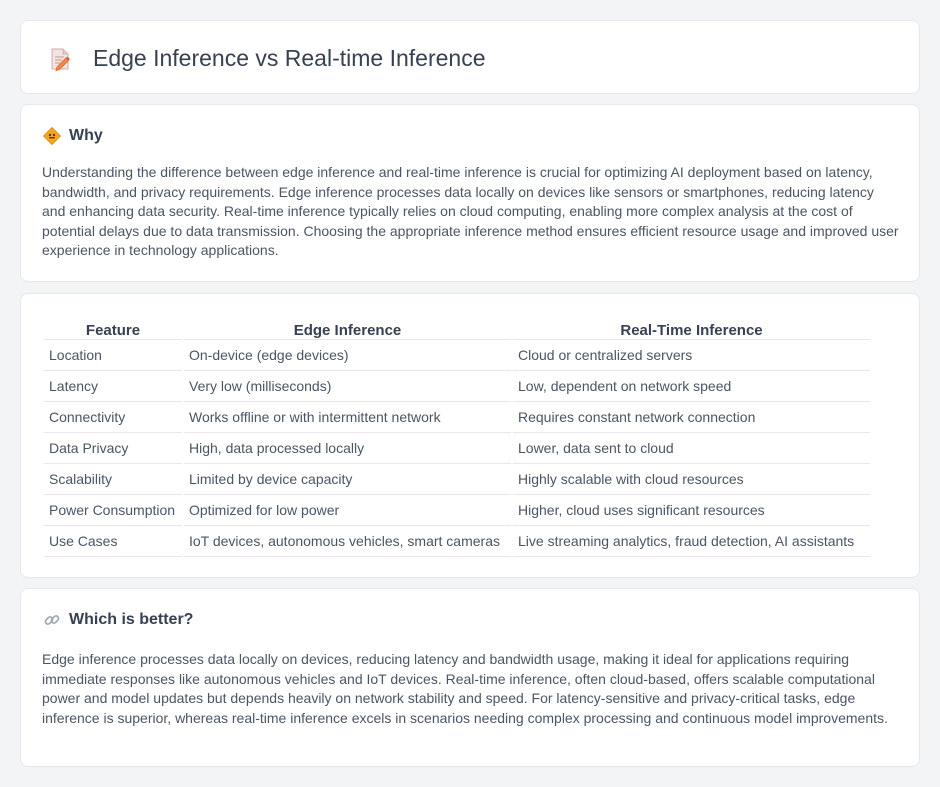 The image size is (940, 787). Describe the element at coordinates (691, 479) in the screenshot. I see `cell-realtime: Highly scalable with cloud resources` at that location.